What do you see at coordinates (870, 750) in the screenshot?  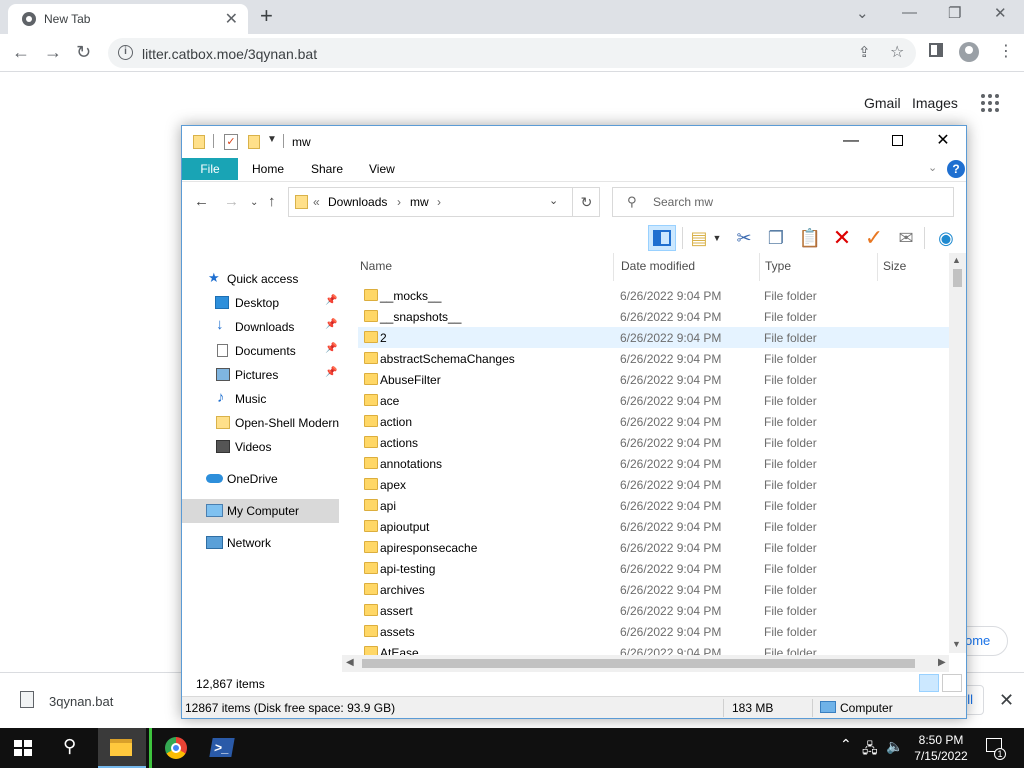 I see `network-tray-icon: 🖧` at bounding box center [870, 750].